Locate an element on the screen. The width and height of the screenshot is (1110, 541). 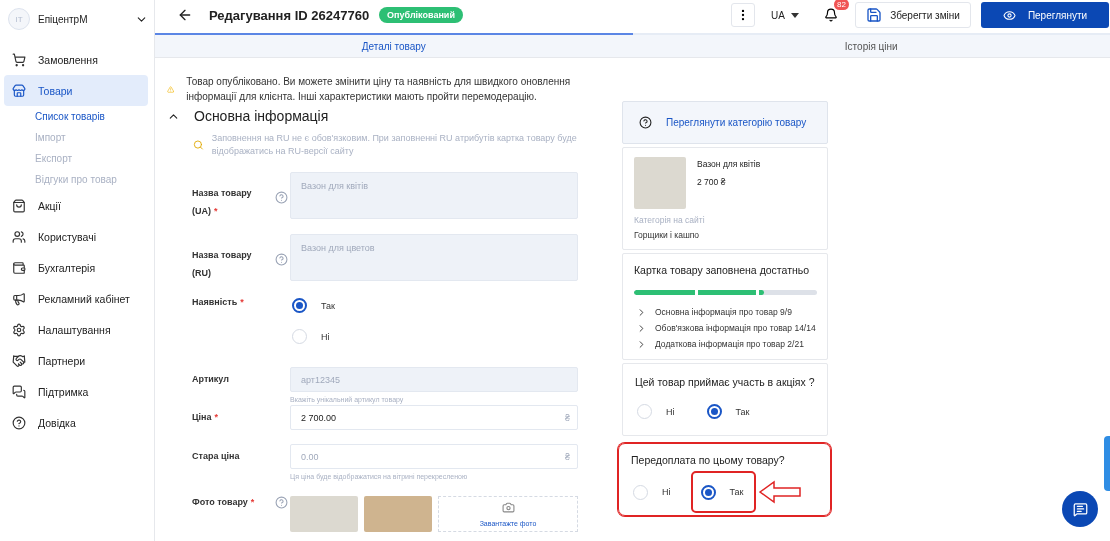
tab: Деталі товару is located at coordinates (394, 45).